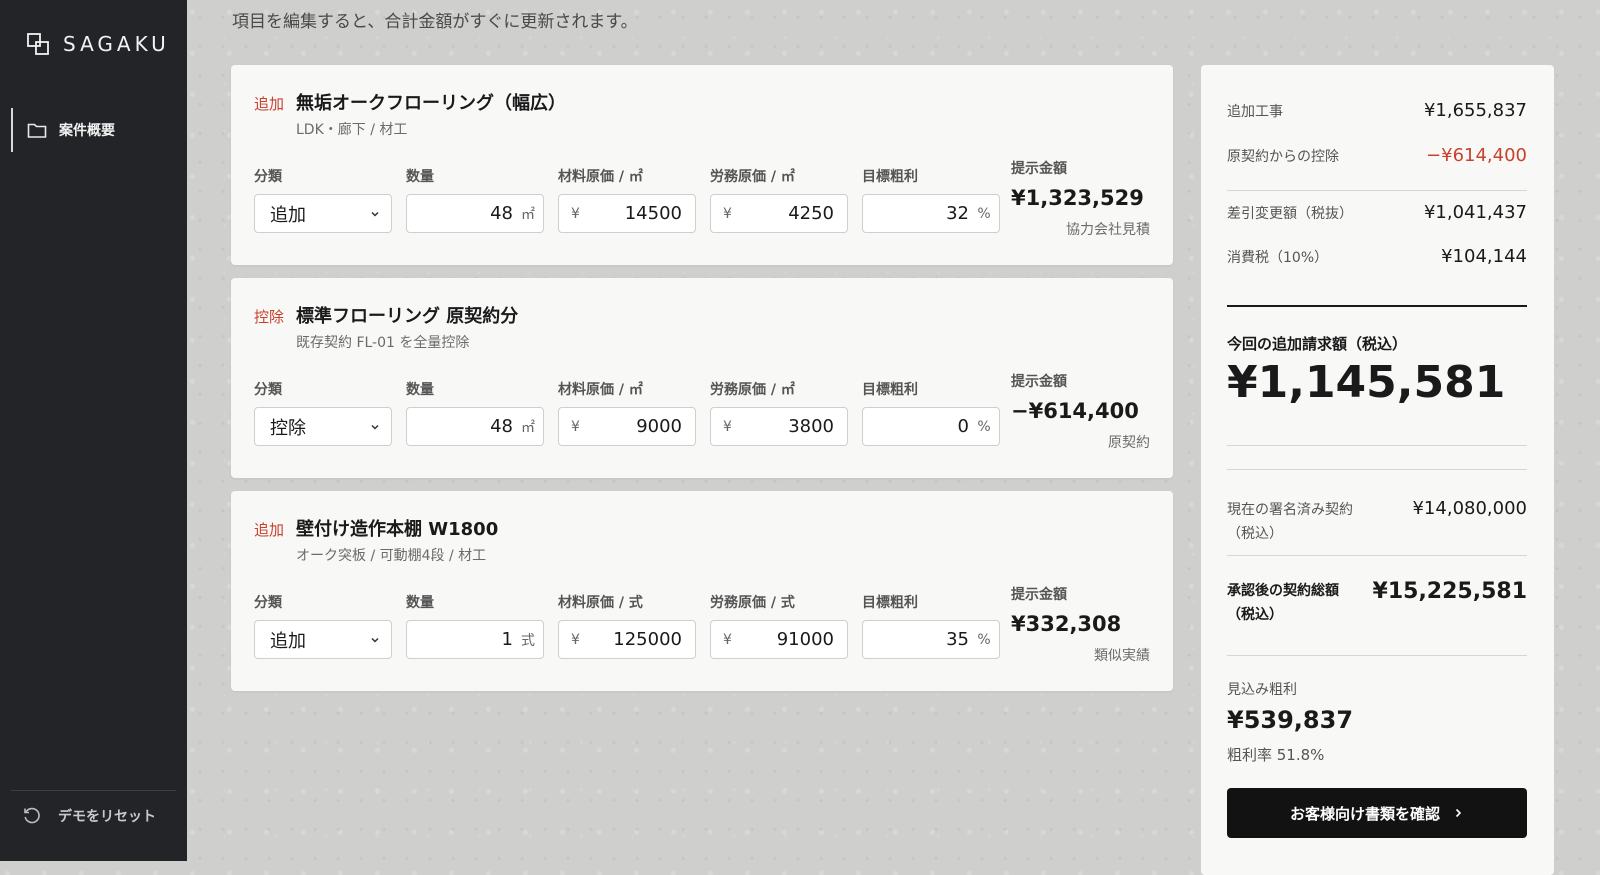  What do you see at coordinates (627, 426) in the screenshot?
I see `material-cost-input: ¥ 9000` at bounding box center [627, 426].